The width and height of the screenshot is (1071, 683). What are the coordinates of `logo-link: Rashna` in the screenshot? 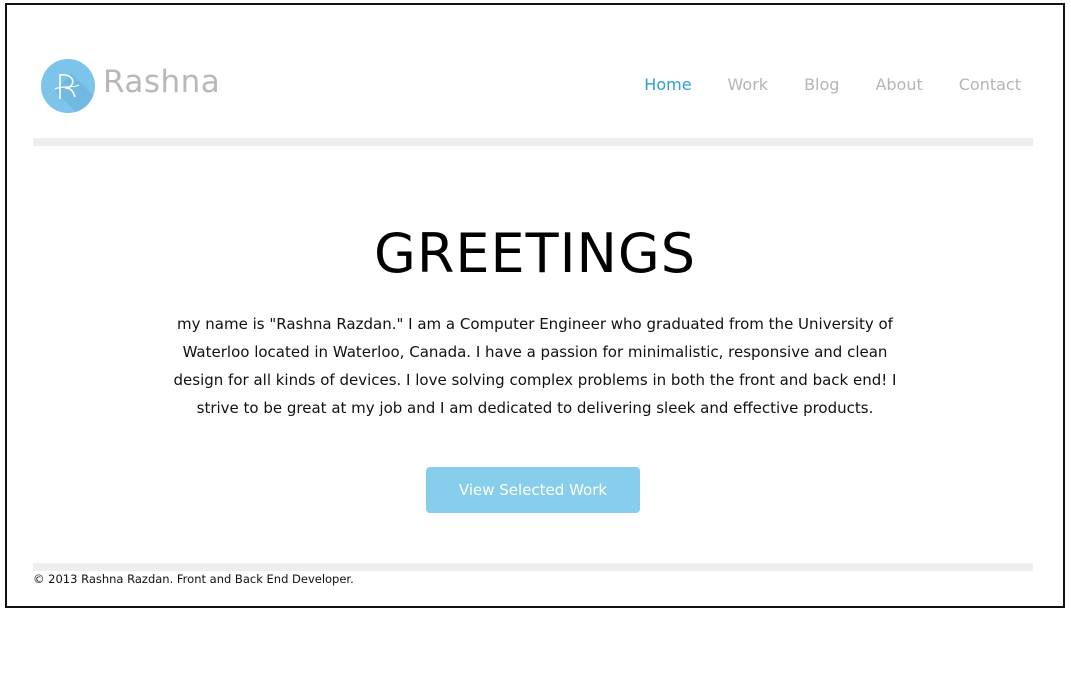 It's located at (130, 86).